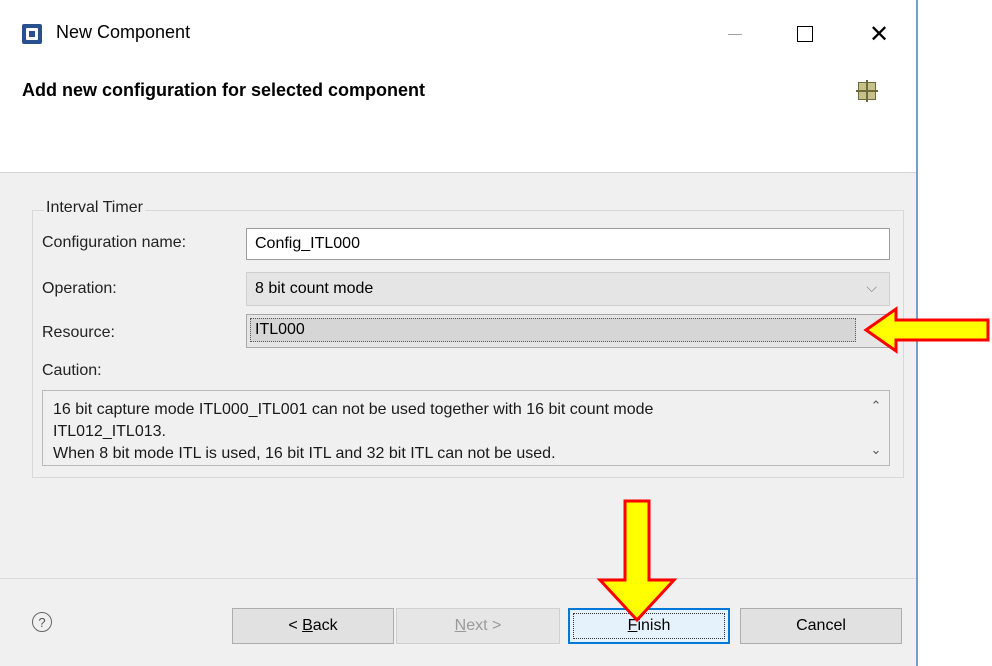  I want to click on arrow-down-shape, so click(637, 561).